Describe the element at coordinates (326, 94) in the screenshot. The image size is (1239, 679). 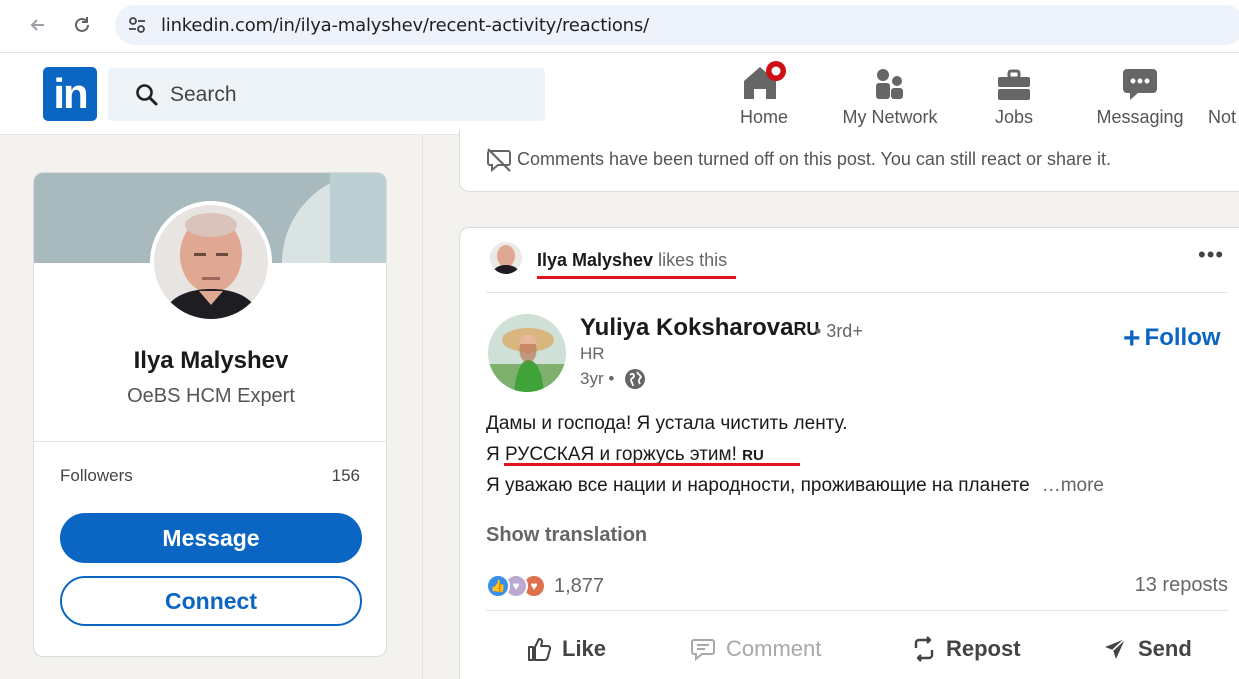
I see `search-input: Search` at that location.